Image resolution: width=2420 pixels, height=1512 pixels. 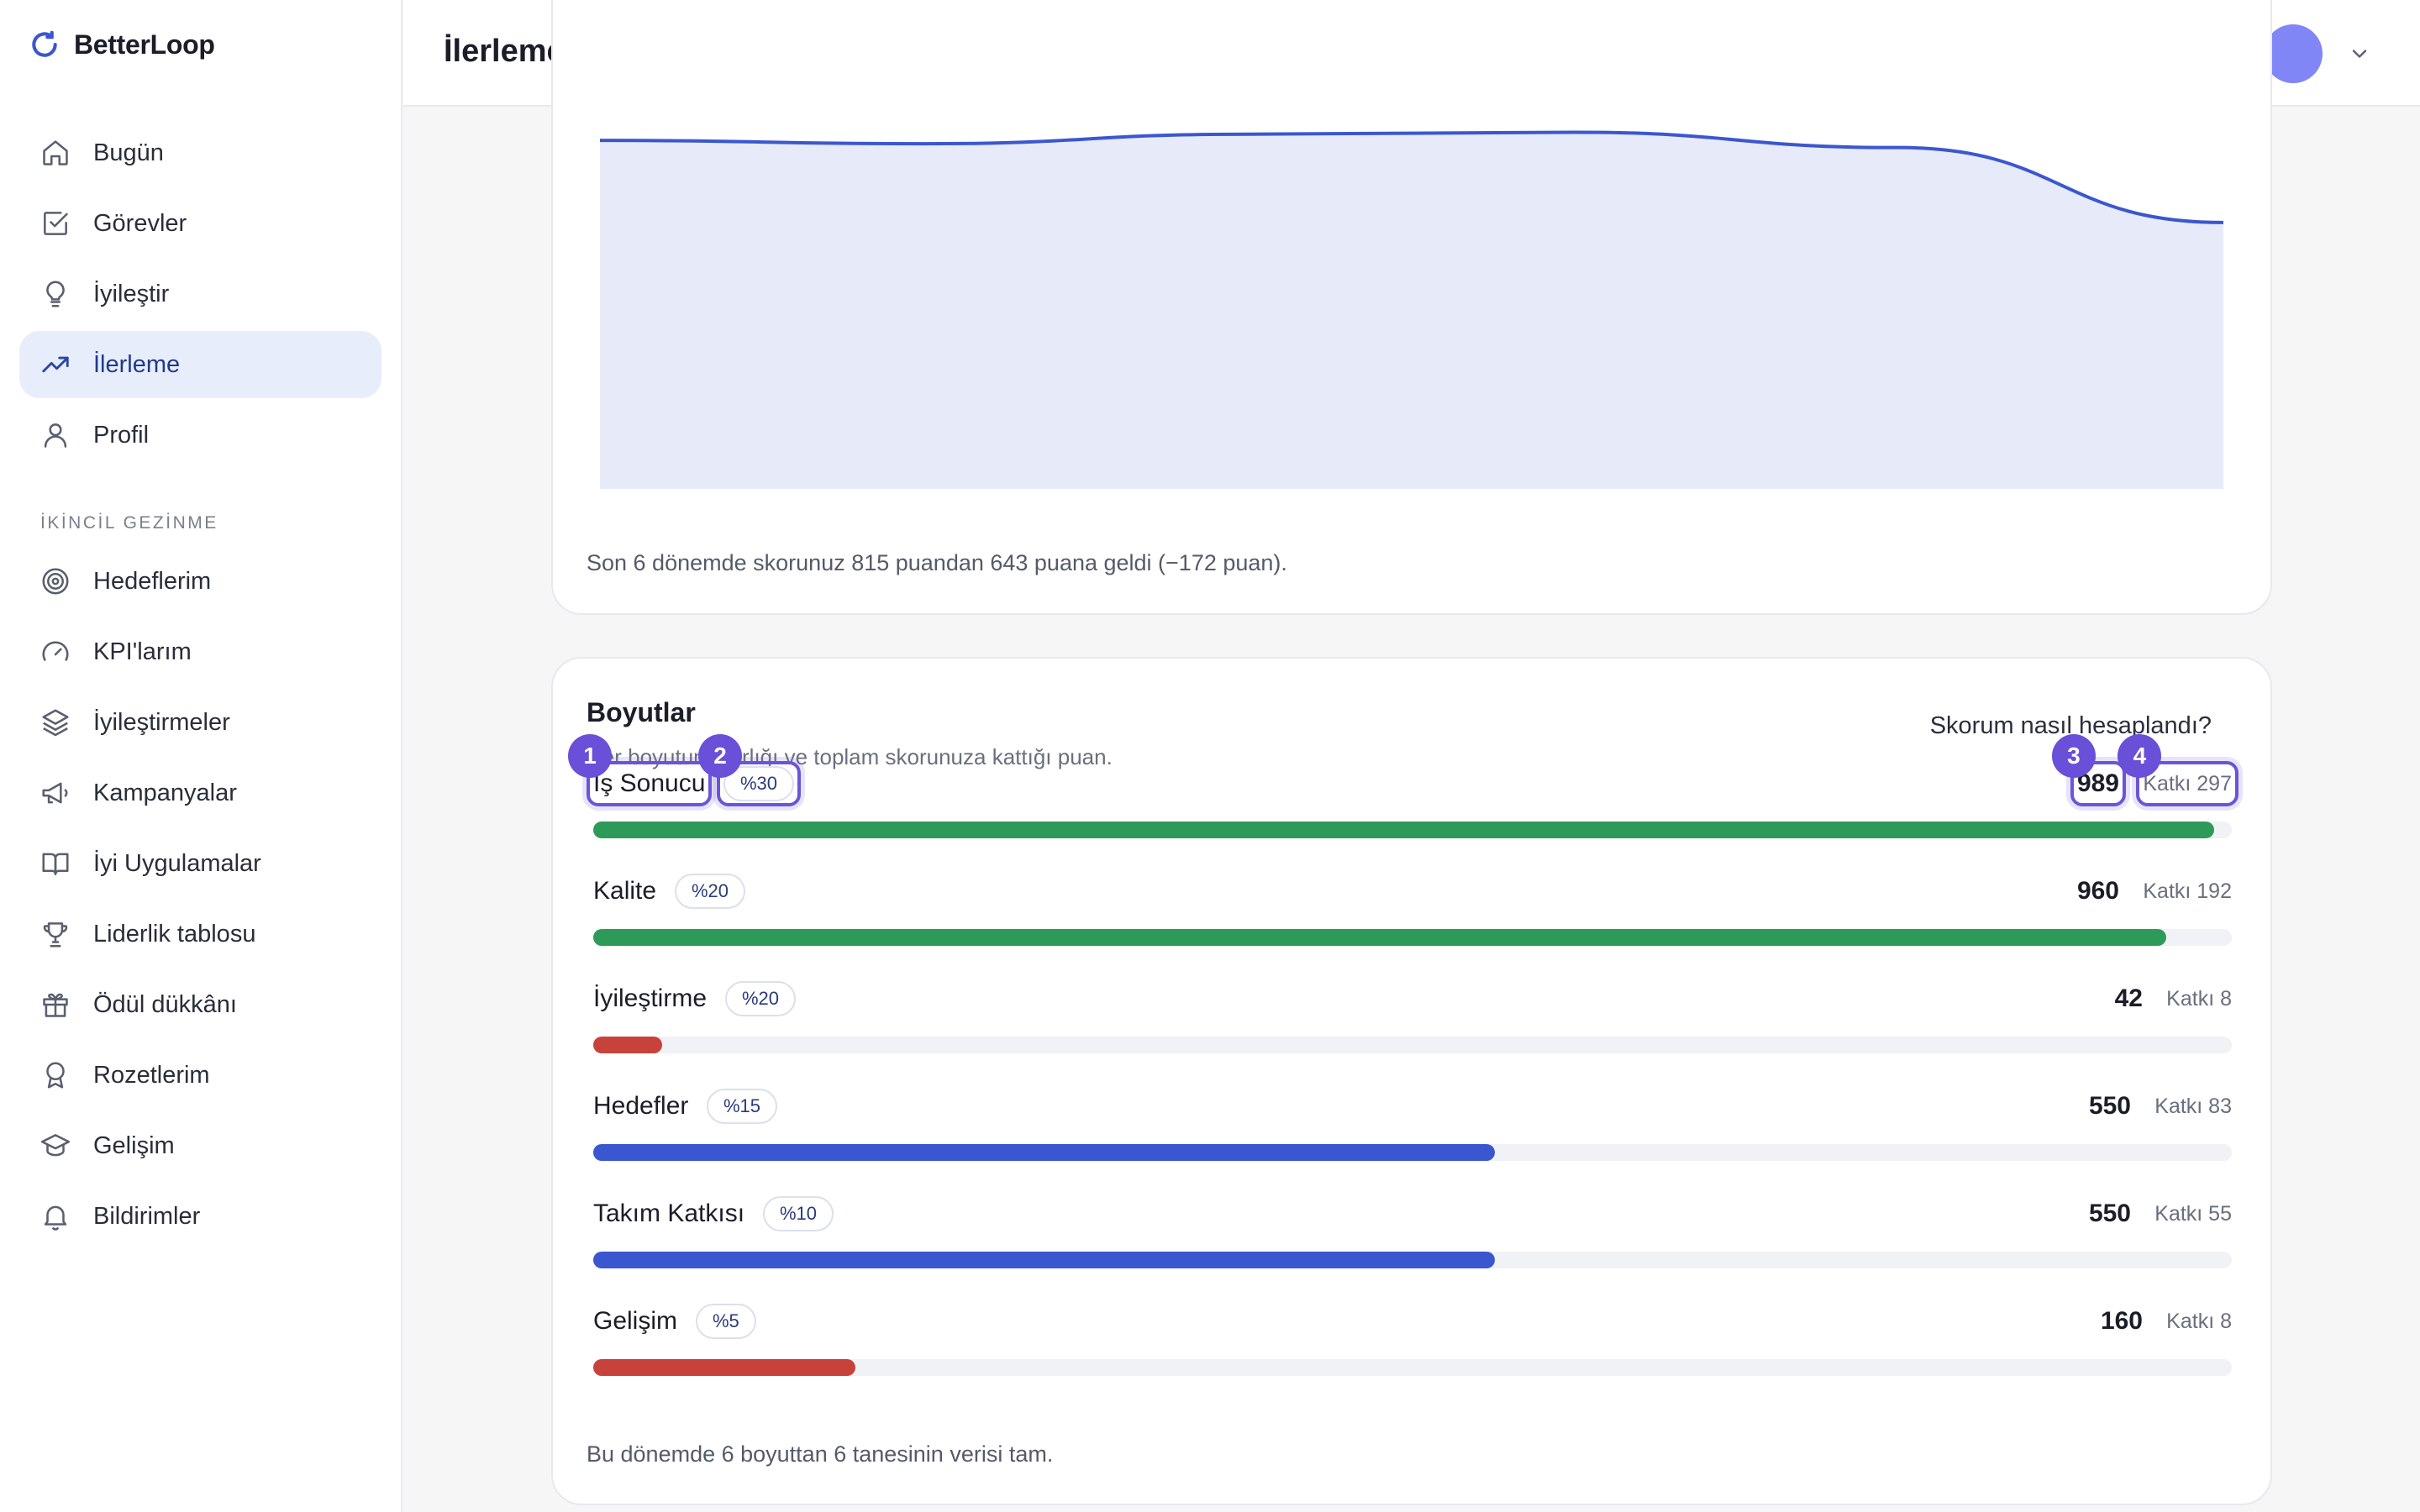 I want to click on sidebar-item-label: Rozetlerim, so click(x=151, y=1075).